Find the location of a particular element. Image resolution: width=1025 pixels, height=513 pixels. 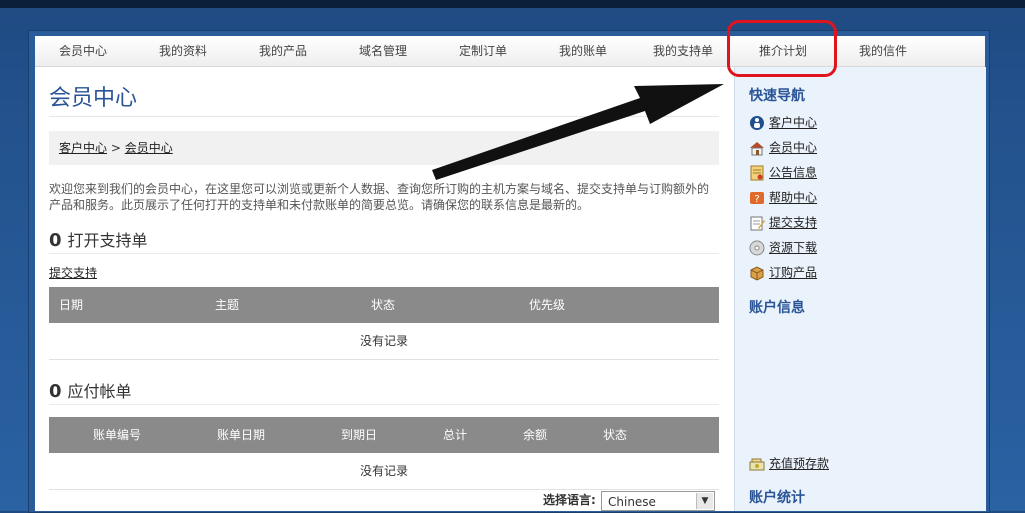

column-header: 账单日期 is located at coordinates (241, 435).